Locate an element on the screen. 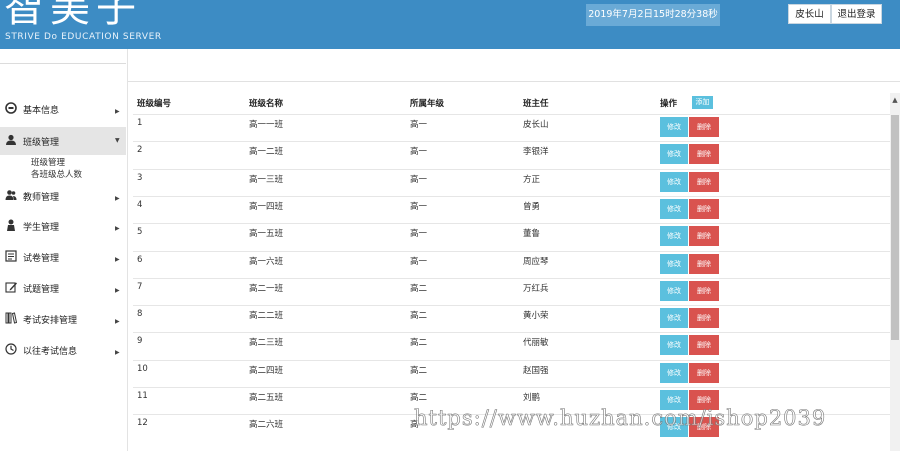 This screenshot has width=900, height=451. current-datetime: 2019年7月2日15时28分38秒 is located at coordinates (653, 15).